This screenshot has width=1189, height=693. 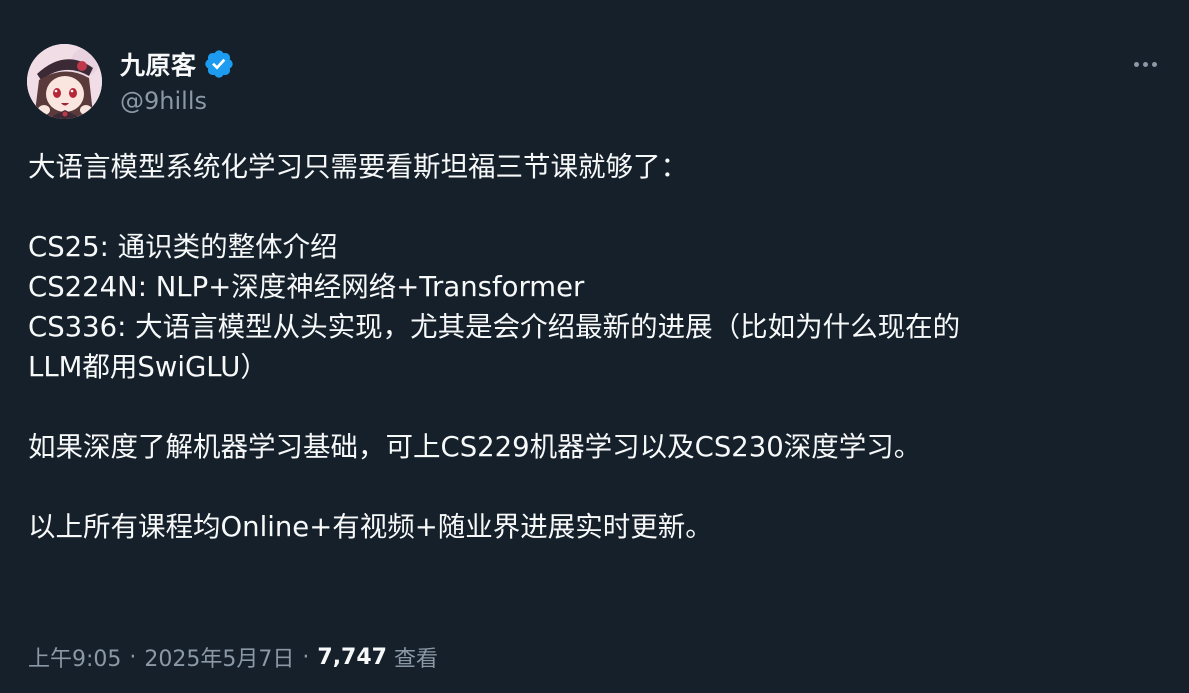 What do you see at coordinates (494, 327) in the screenshot?
I see `tweet-line: CS336: 大语言模型从头实现，尤其是会介绍最新的进展（比如为什么现在的` at bounding box center [494, 327].